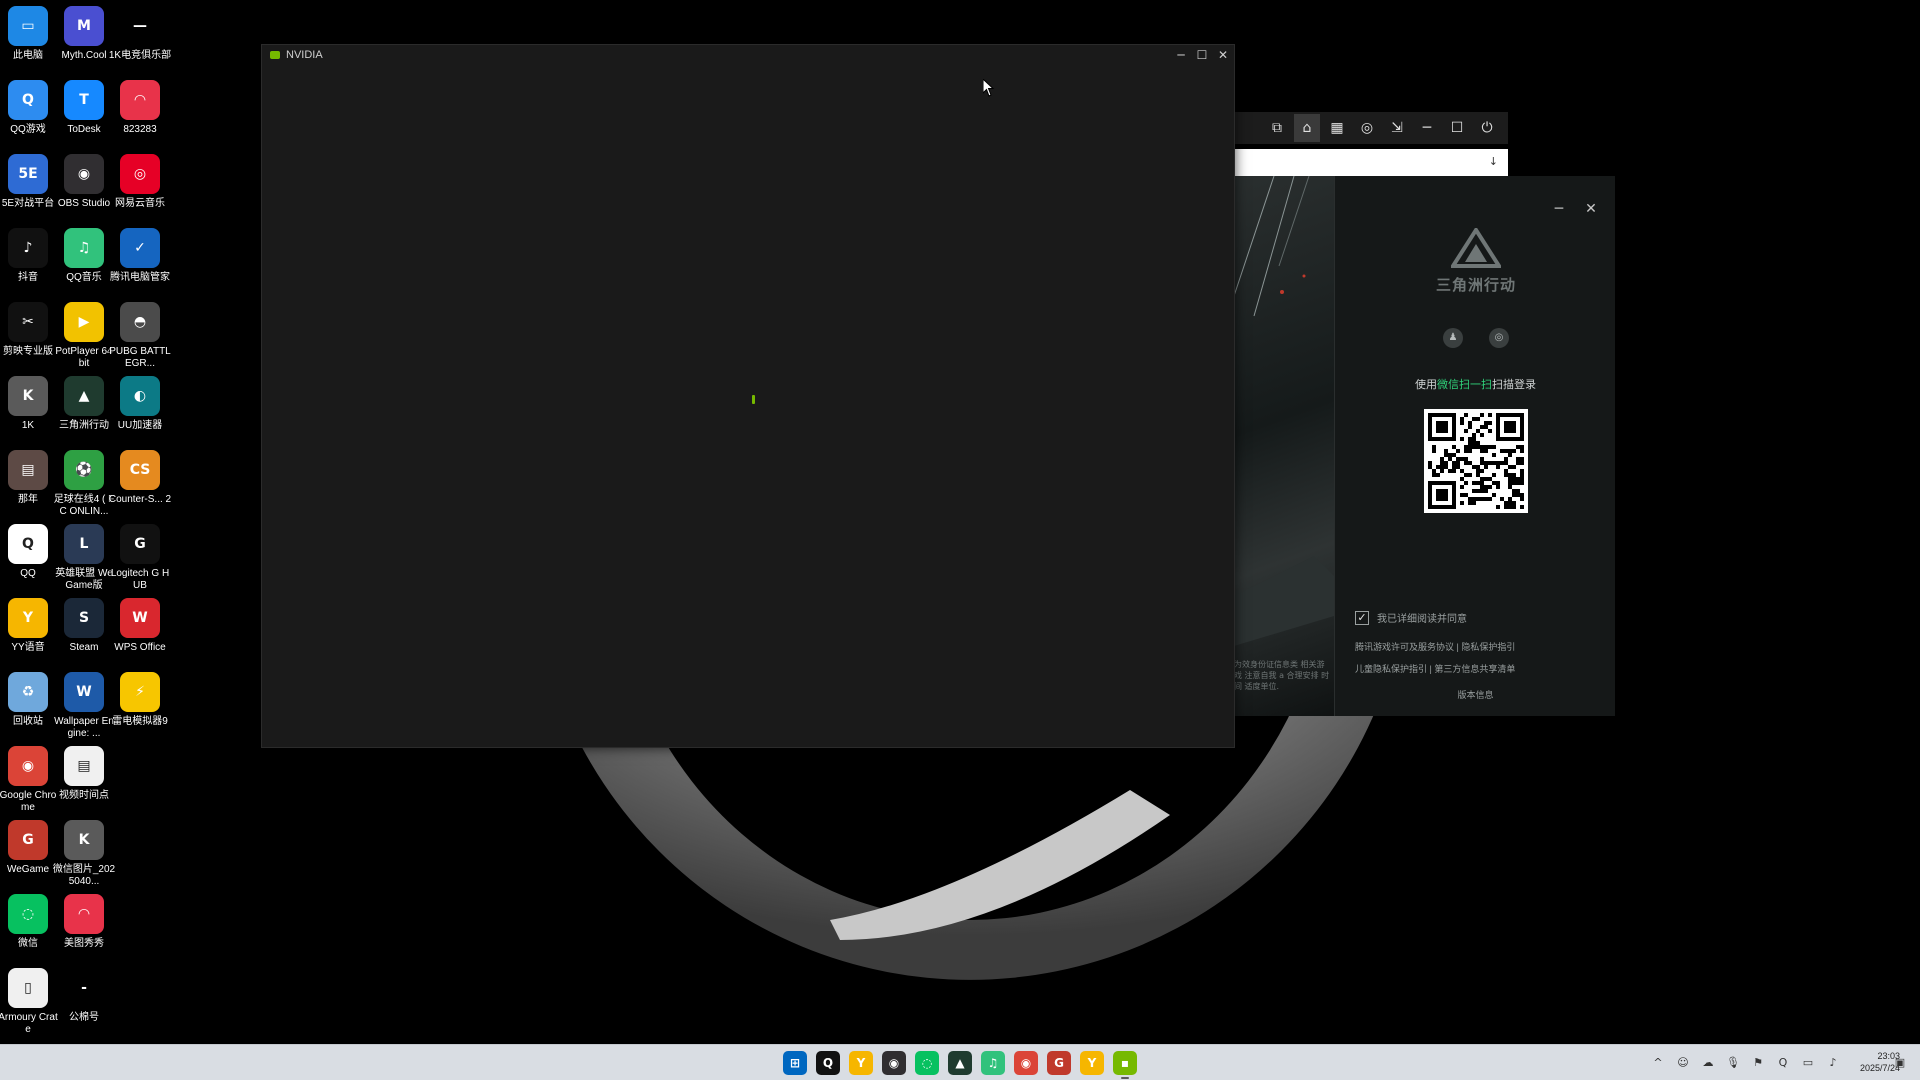  What do you see at coordinates (1202, 55) in the screenshot?
I see `nvidia-maximize-button: ☐` at bounding box center [1202, 55].